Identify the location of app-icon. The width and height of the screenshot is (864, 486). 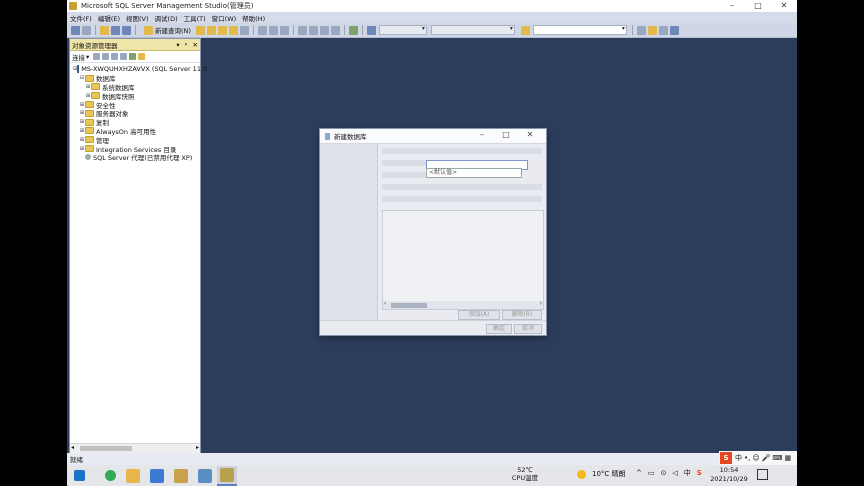
(205, 475).